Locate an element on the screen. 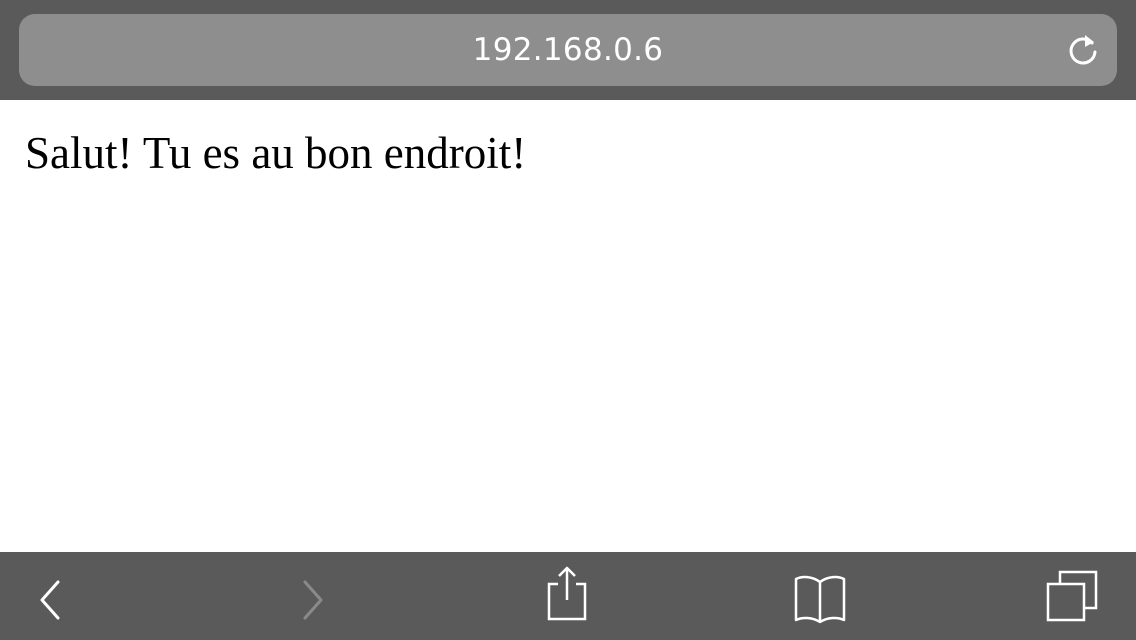  bookmarks-button is located at coordinates (821, 596).